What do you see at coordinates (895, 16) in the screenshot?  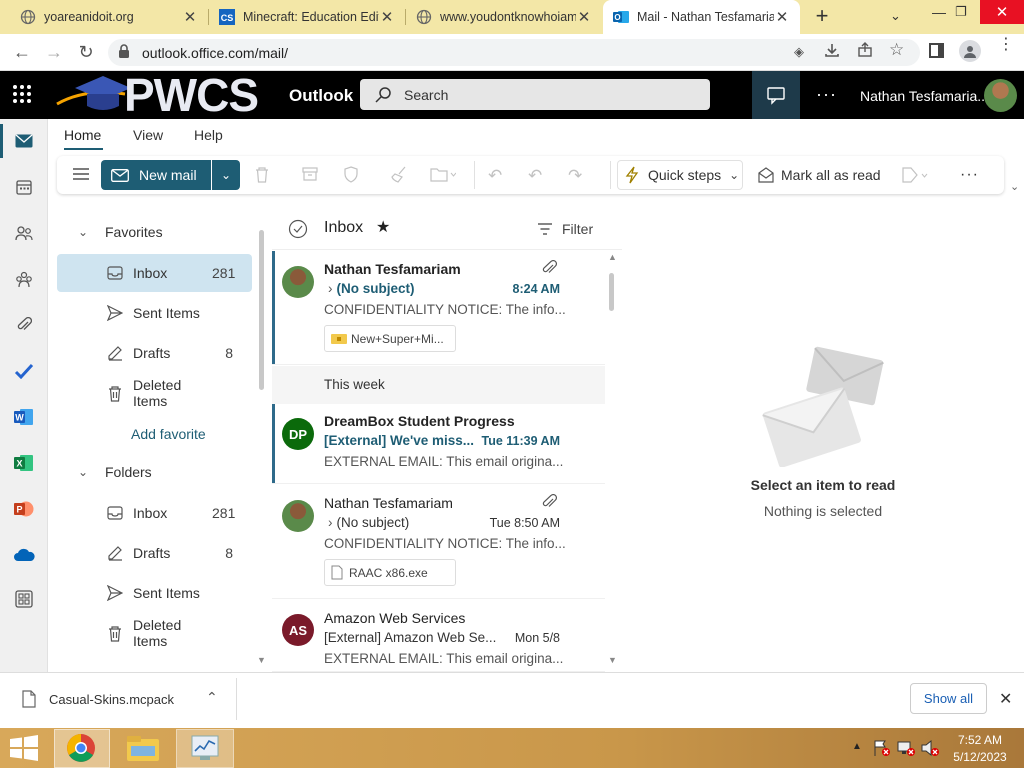 I see `tab-search-chevron-icon: ⌄` at bounding box center [895, 16].